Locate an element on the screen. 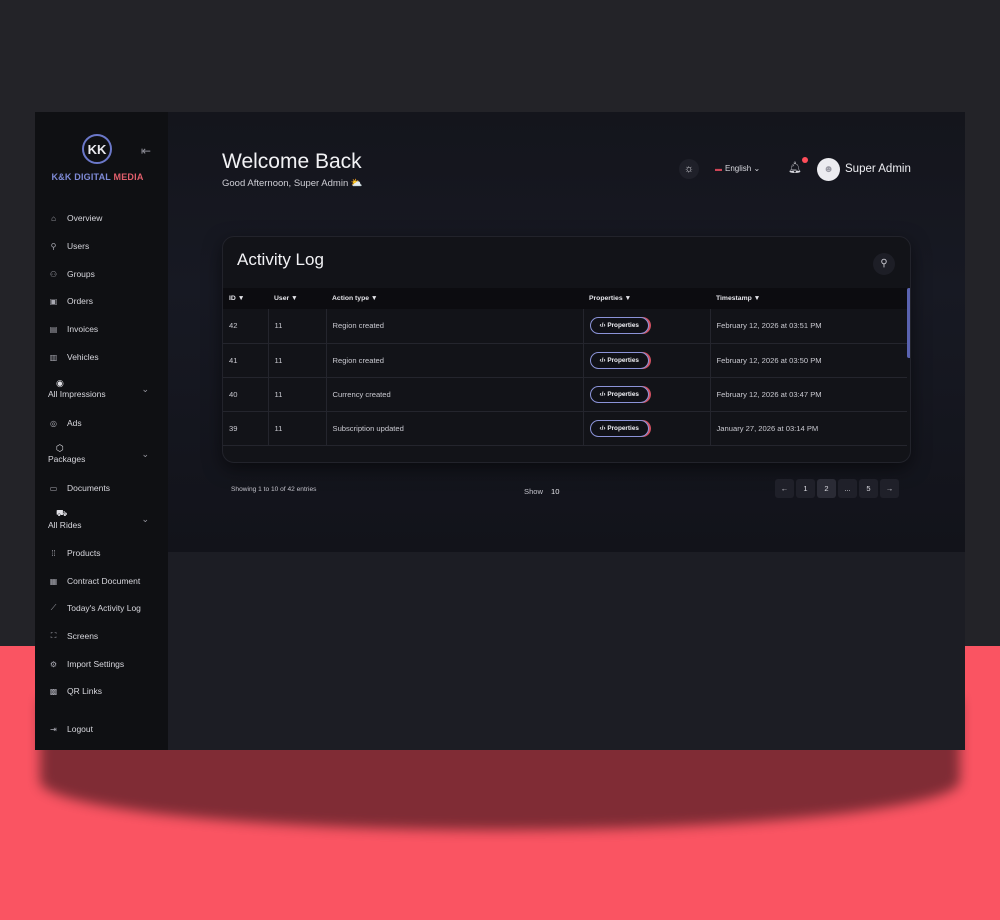  user-name: Super Admin is located at coordinates (878, 169).